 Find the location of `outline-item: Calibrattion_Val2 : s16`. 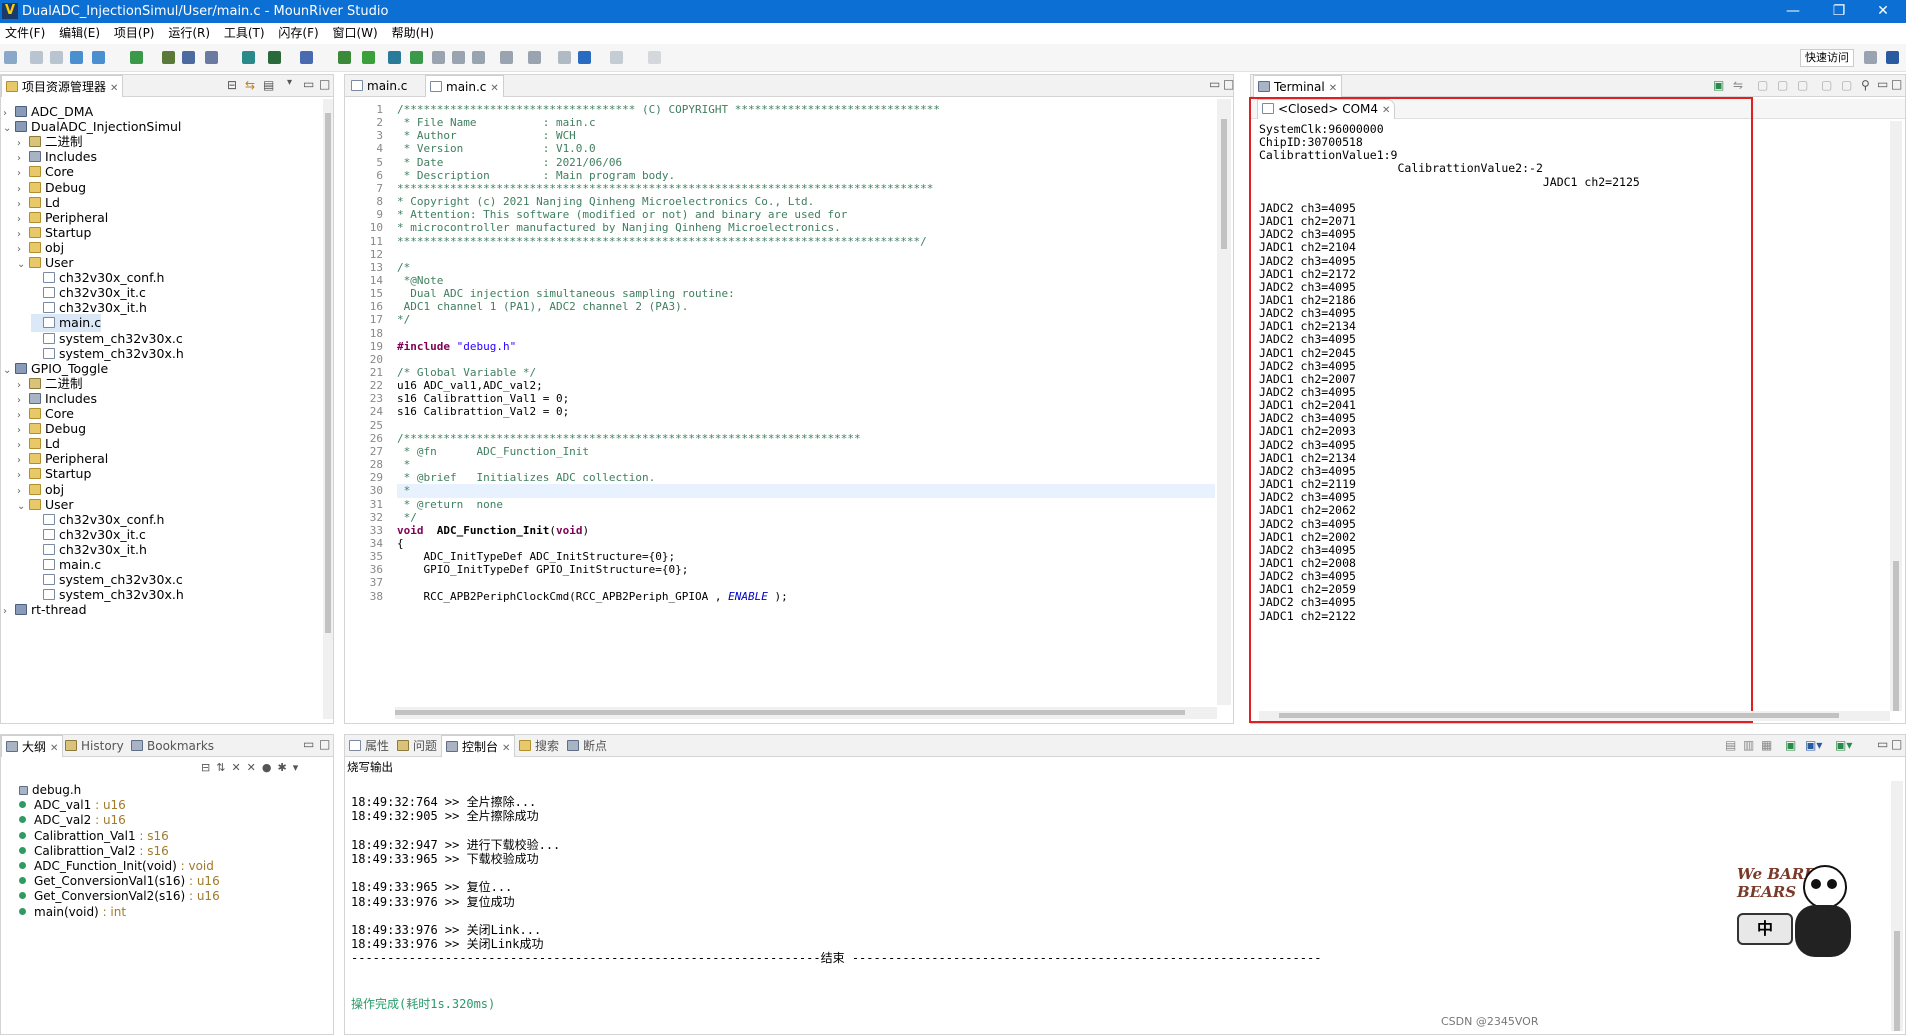

outline-item: Calibrattion_Val2 : s16 is located at coordinates (94, 851).